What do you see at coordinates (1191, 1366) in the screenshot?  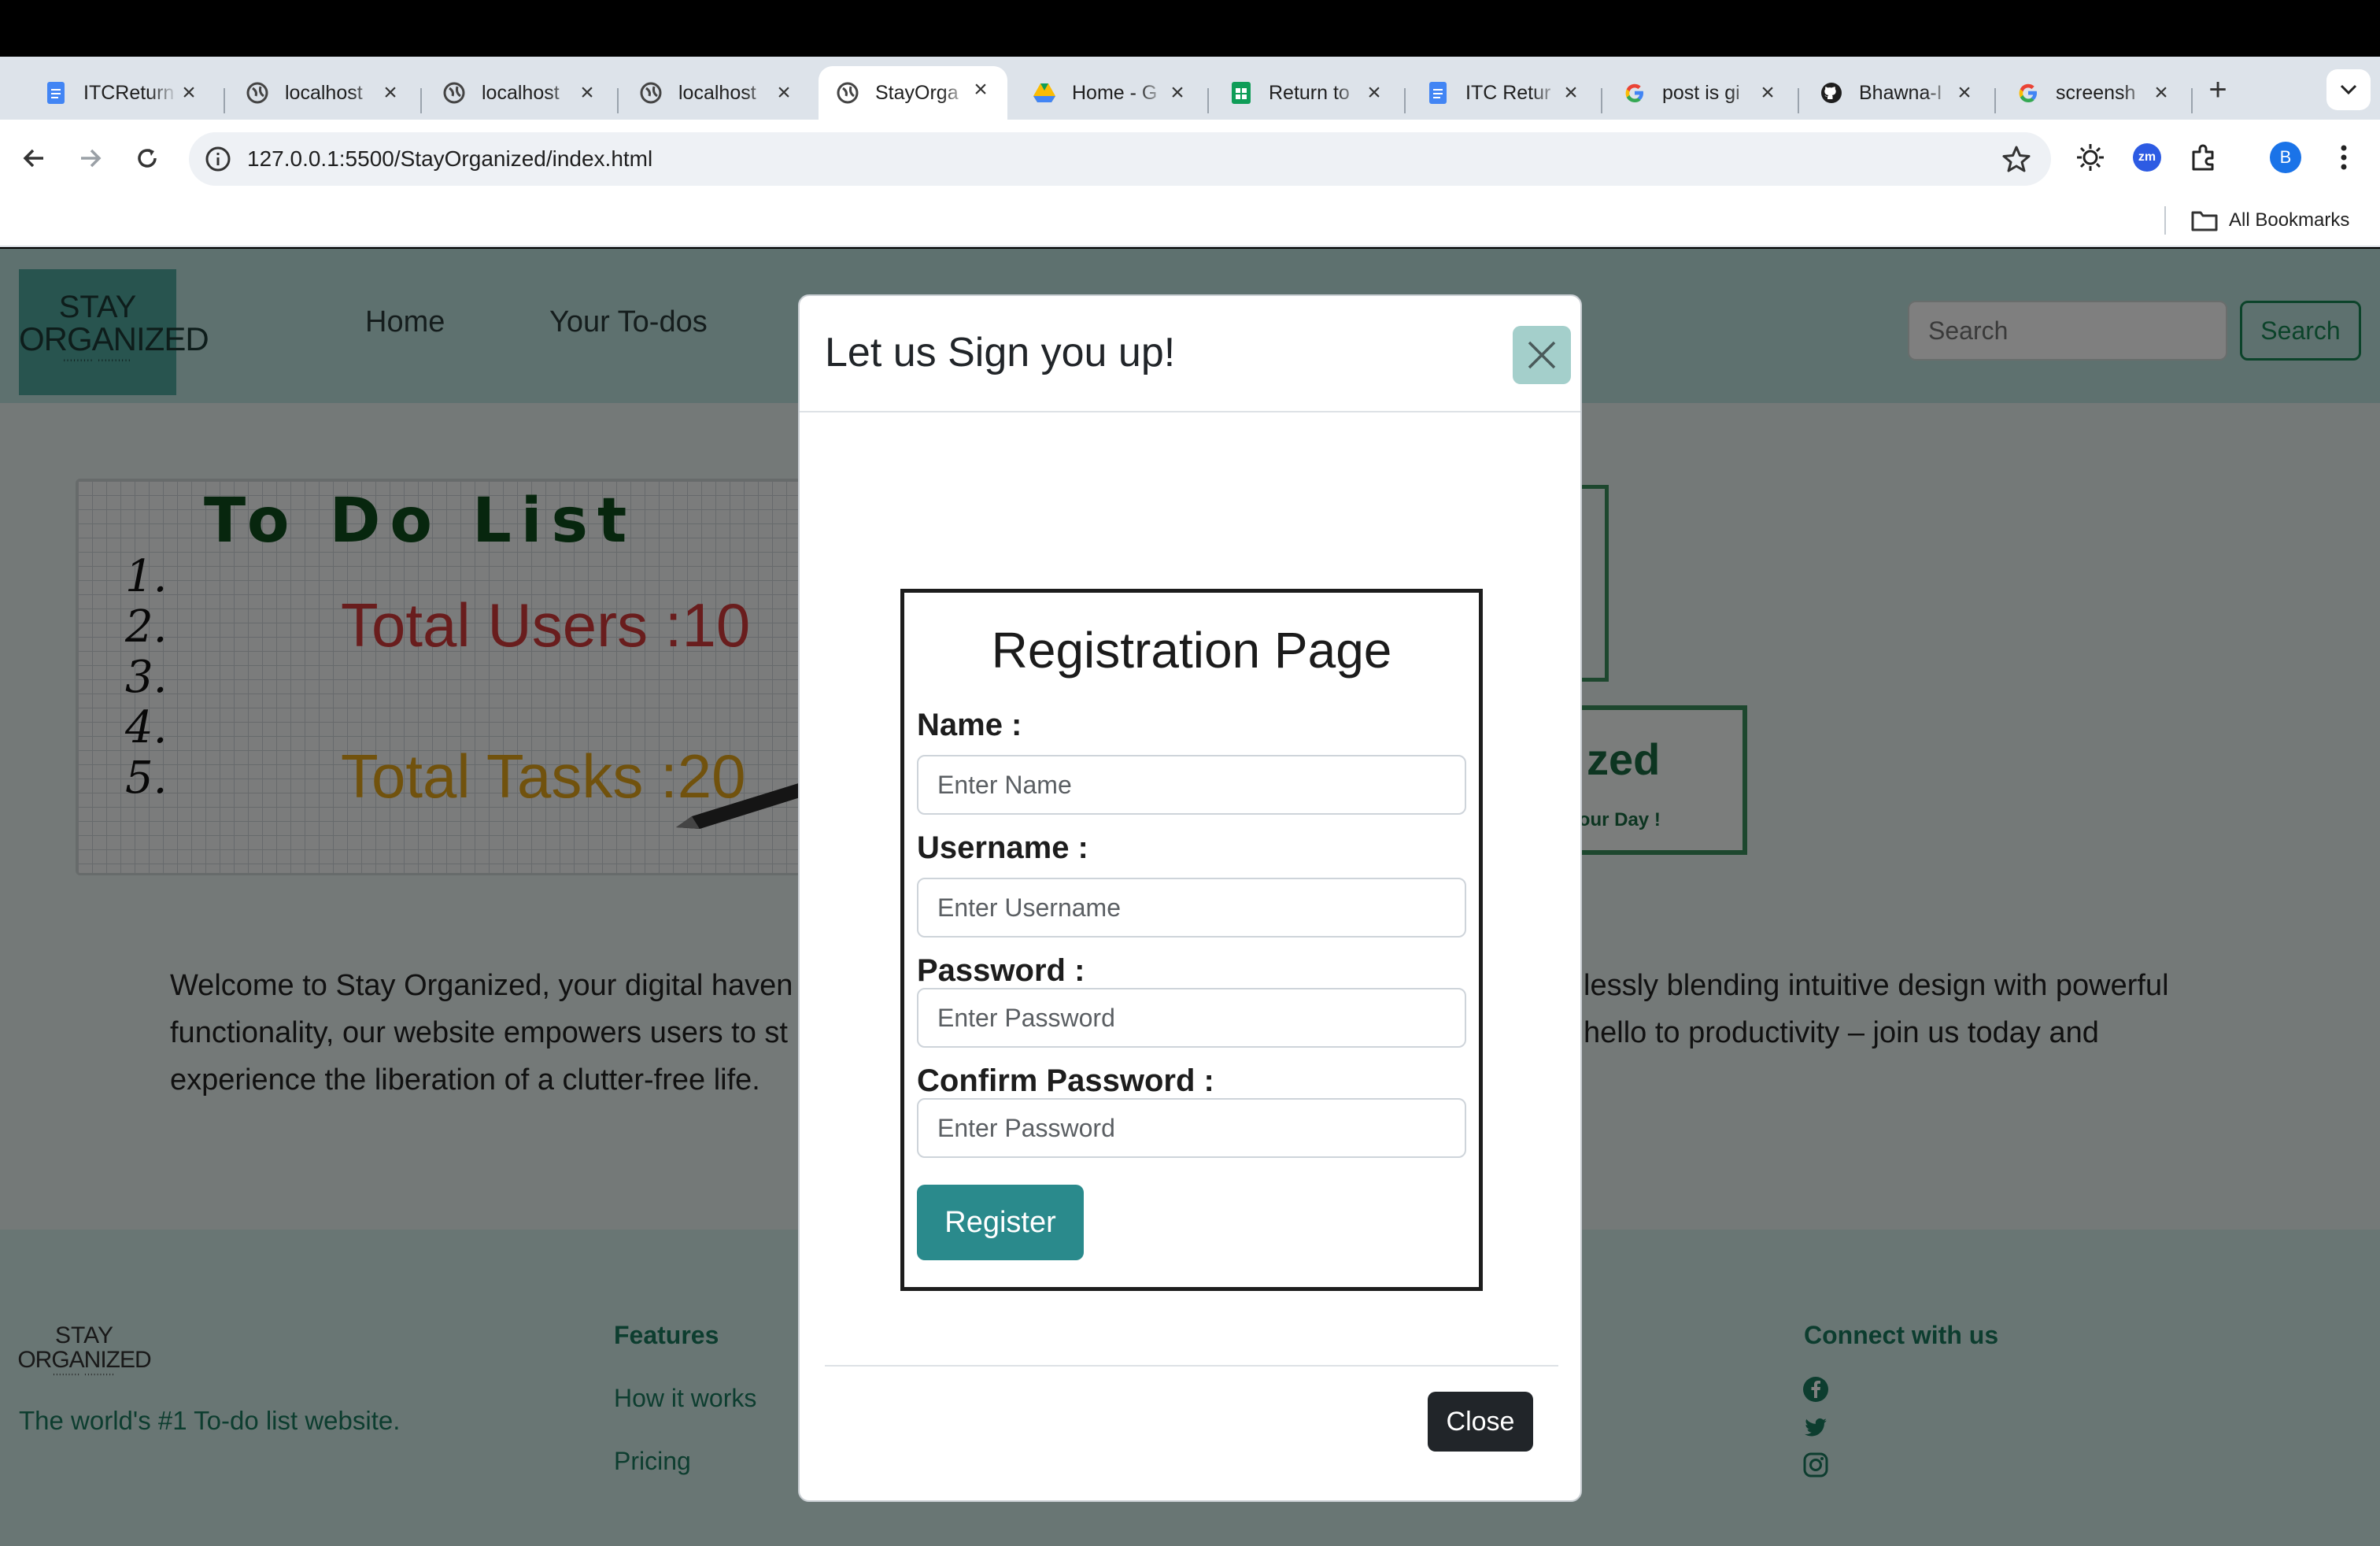 I see `modal-footer-divider` at bounding box center [1191, 1366].